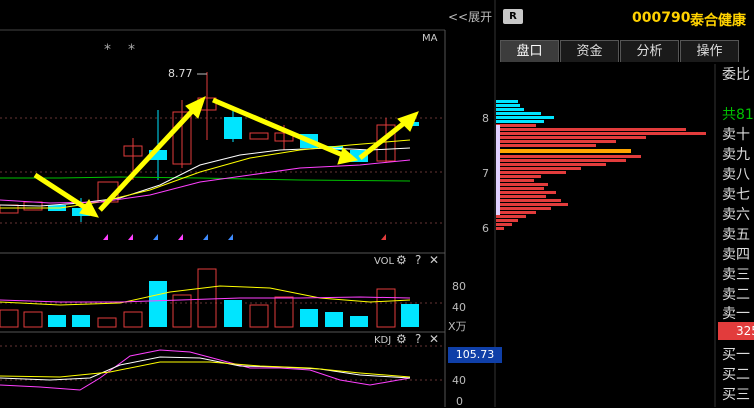 Image resolution: width=754 pixels, height=408 pixels. Describe the element at coordinates (459, 286) in the screenshot. I see `vol-axis-label: 80` at that location.